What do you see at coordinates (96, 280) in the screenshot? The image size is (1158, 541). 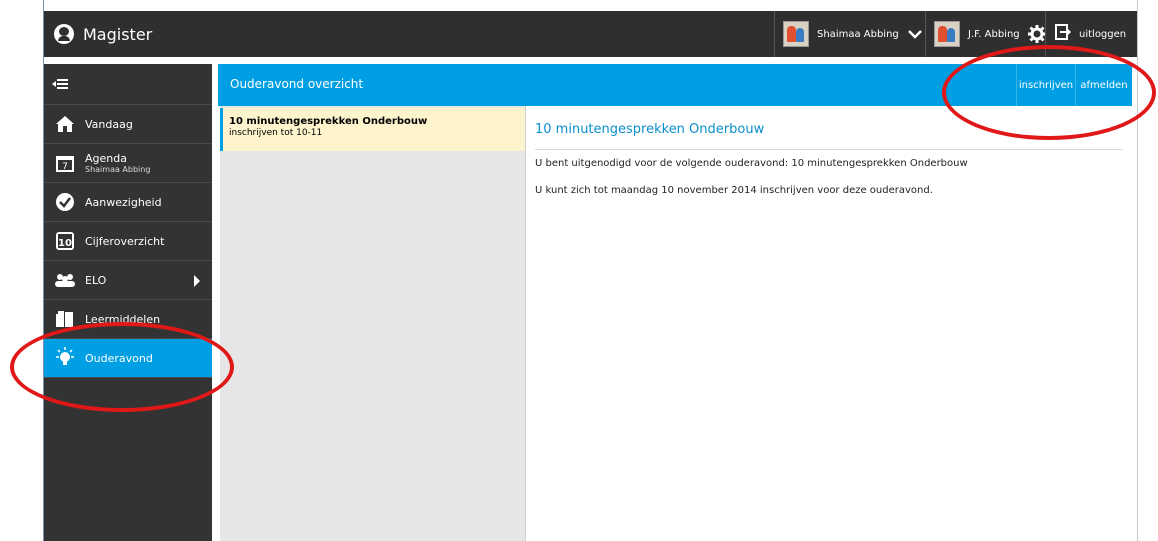 I see `sidebar-item-label: ELO` at bounding box center [96, 280].